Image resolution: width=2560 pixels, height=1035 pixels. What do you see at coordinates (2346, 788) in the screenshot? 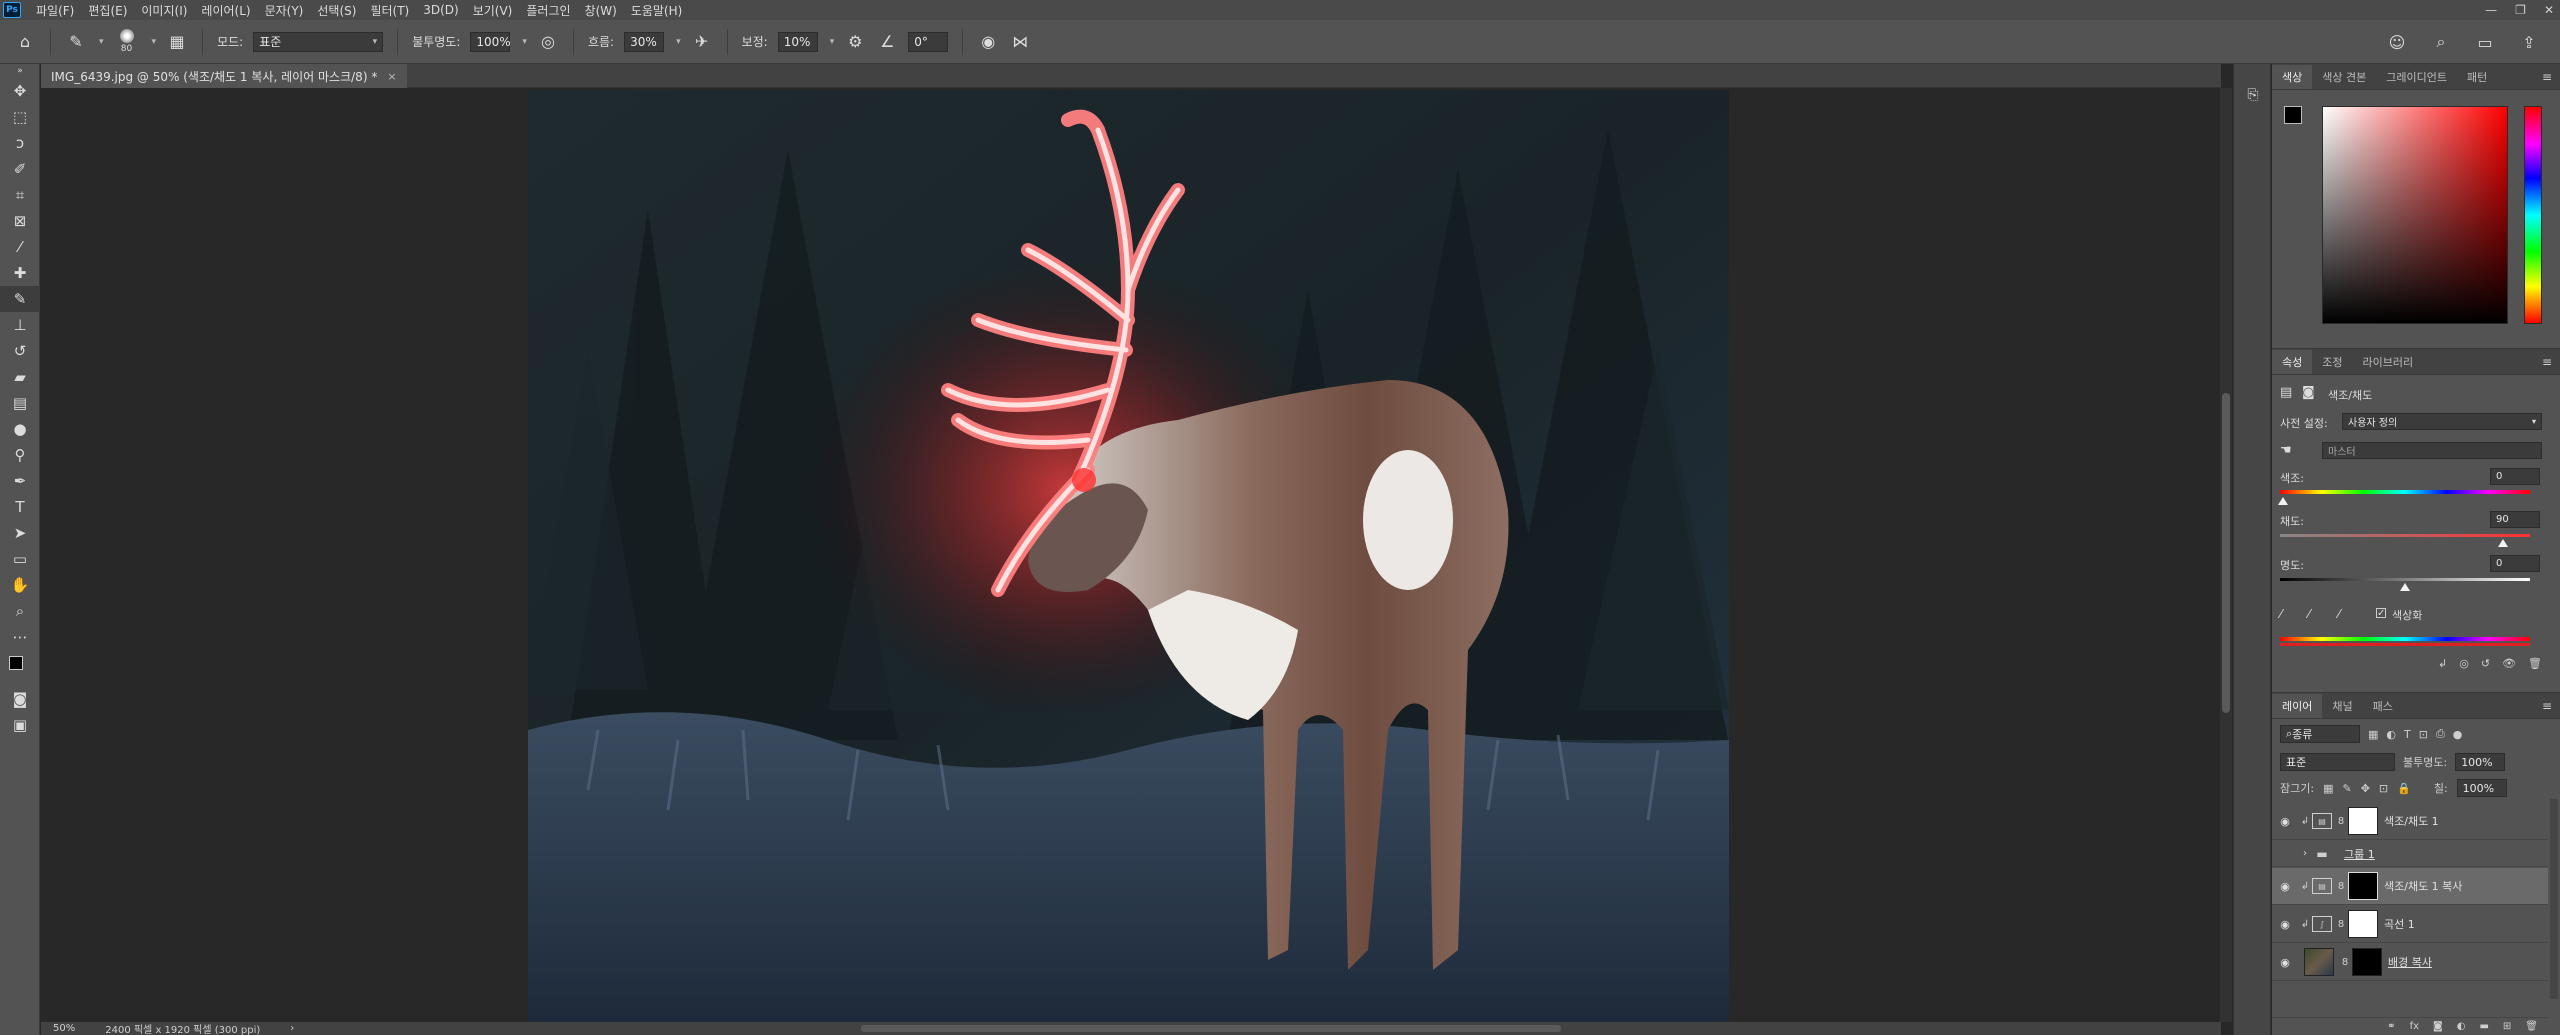
I see `lock-image-icon: ✎` at bounding box center [2346, 788].